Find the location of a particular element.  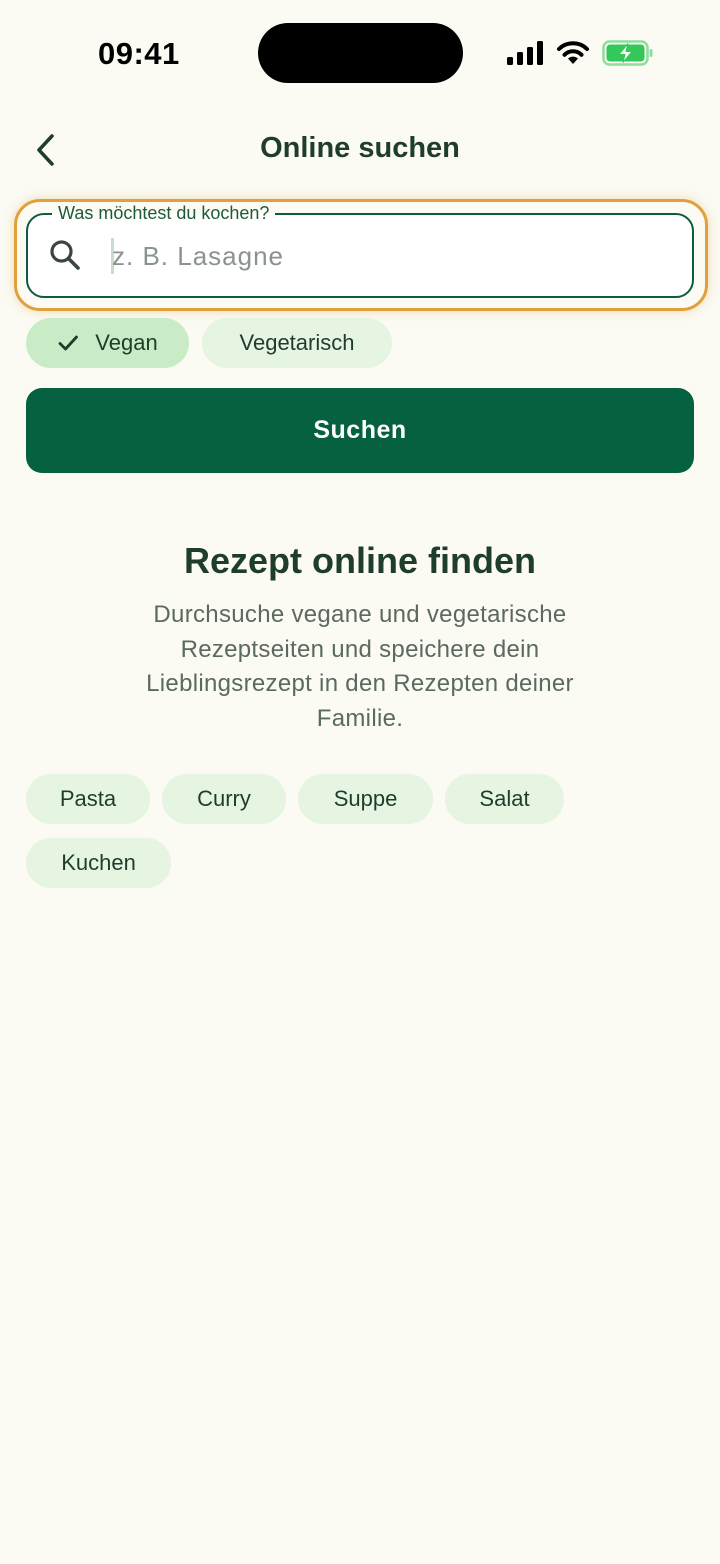

suggestion-chip-label: Kuchen is located at coordinates (98, 862).